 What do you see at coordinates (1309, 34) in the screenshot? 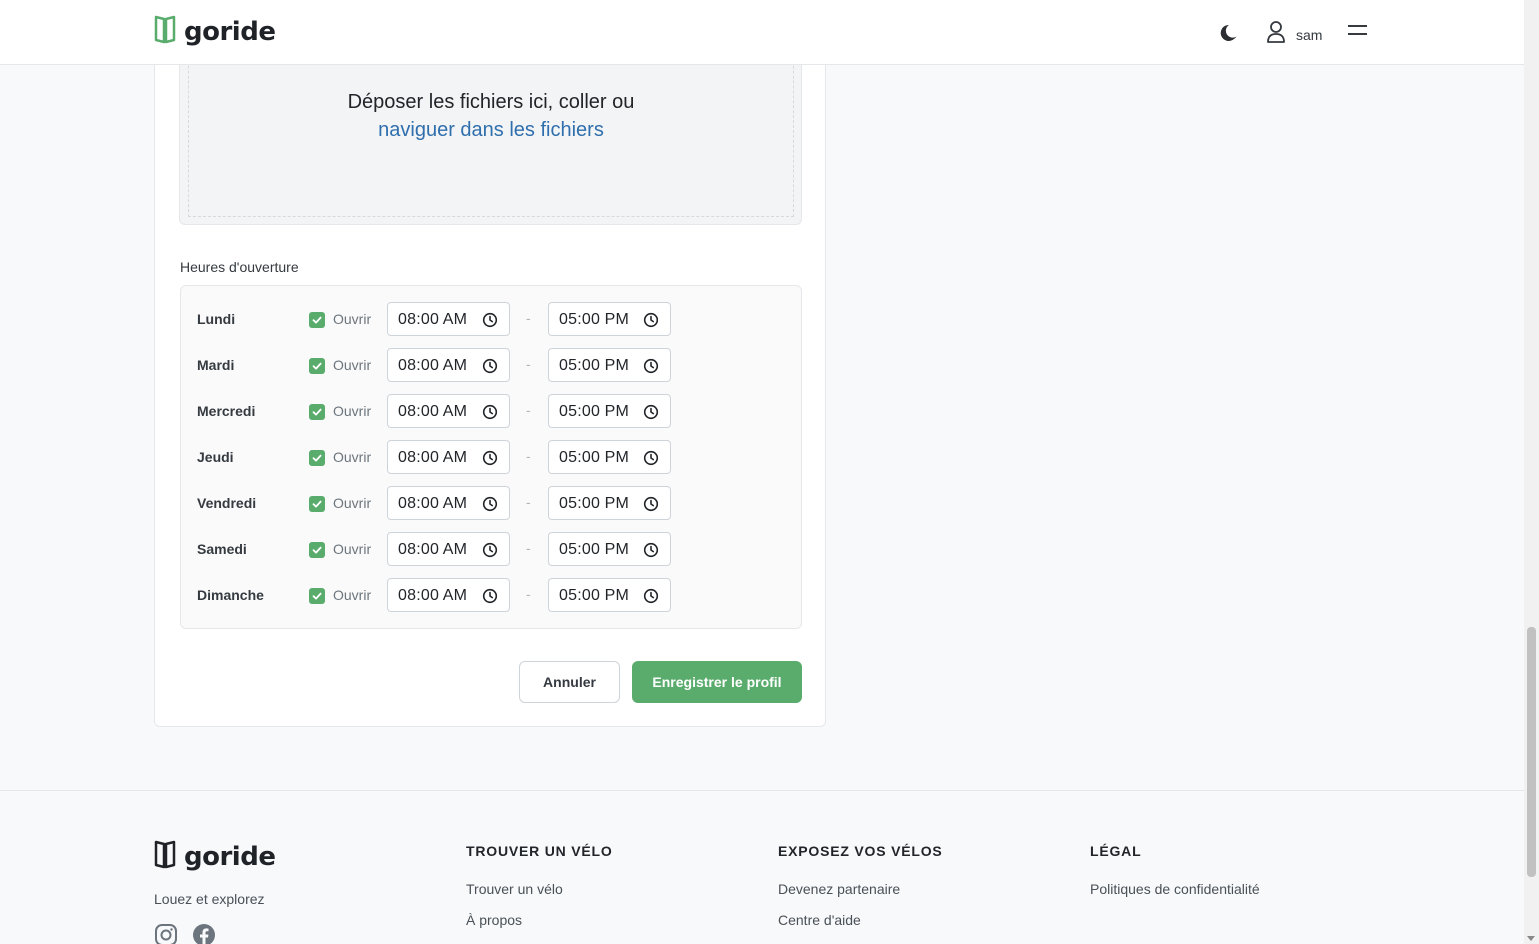
I see `user-name: sam` at bounding box center [1309, 34].